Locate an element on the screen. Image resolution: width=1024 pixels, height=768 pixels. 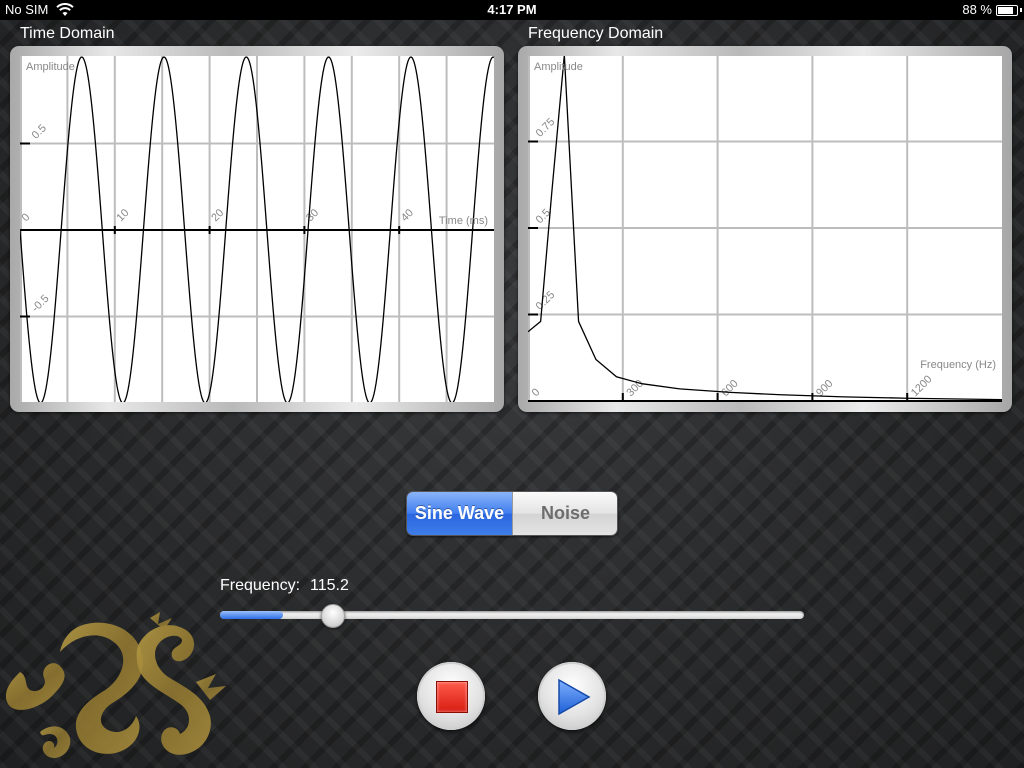
battery-percent: 88 % is located at coordinates (977, 9).